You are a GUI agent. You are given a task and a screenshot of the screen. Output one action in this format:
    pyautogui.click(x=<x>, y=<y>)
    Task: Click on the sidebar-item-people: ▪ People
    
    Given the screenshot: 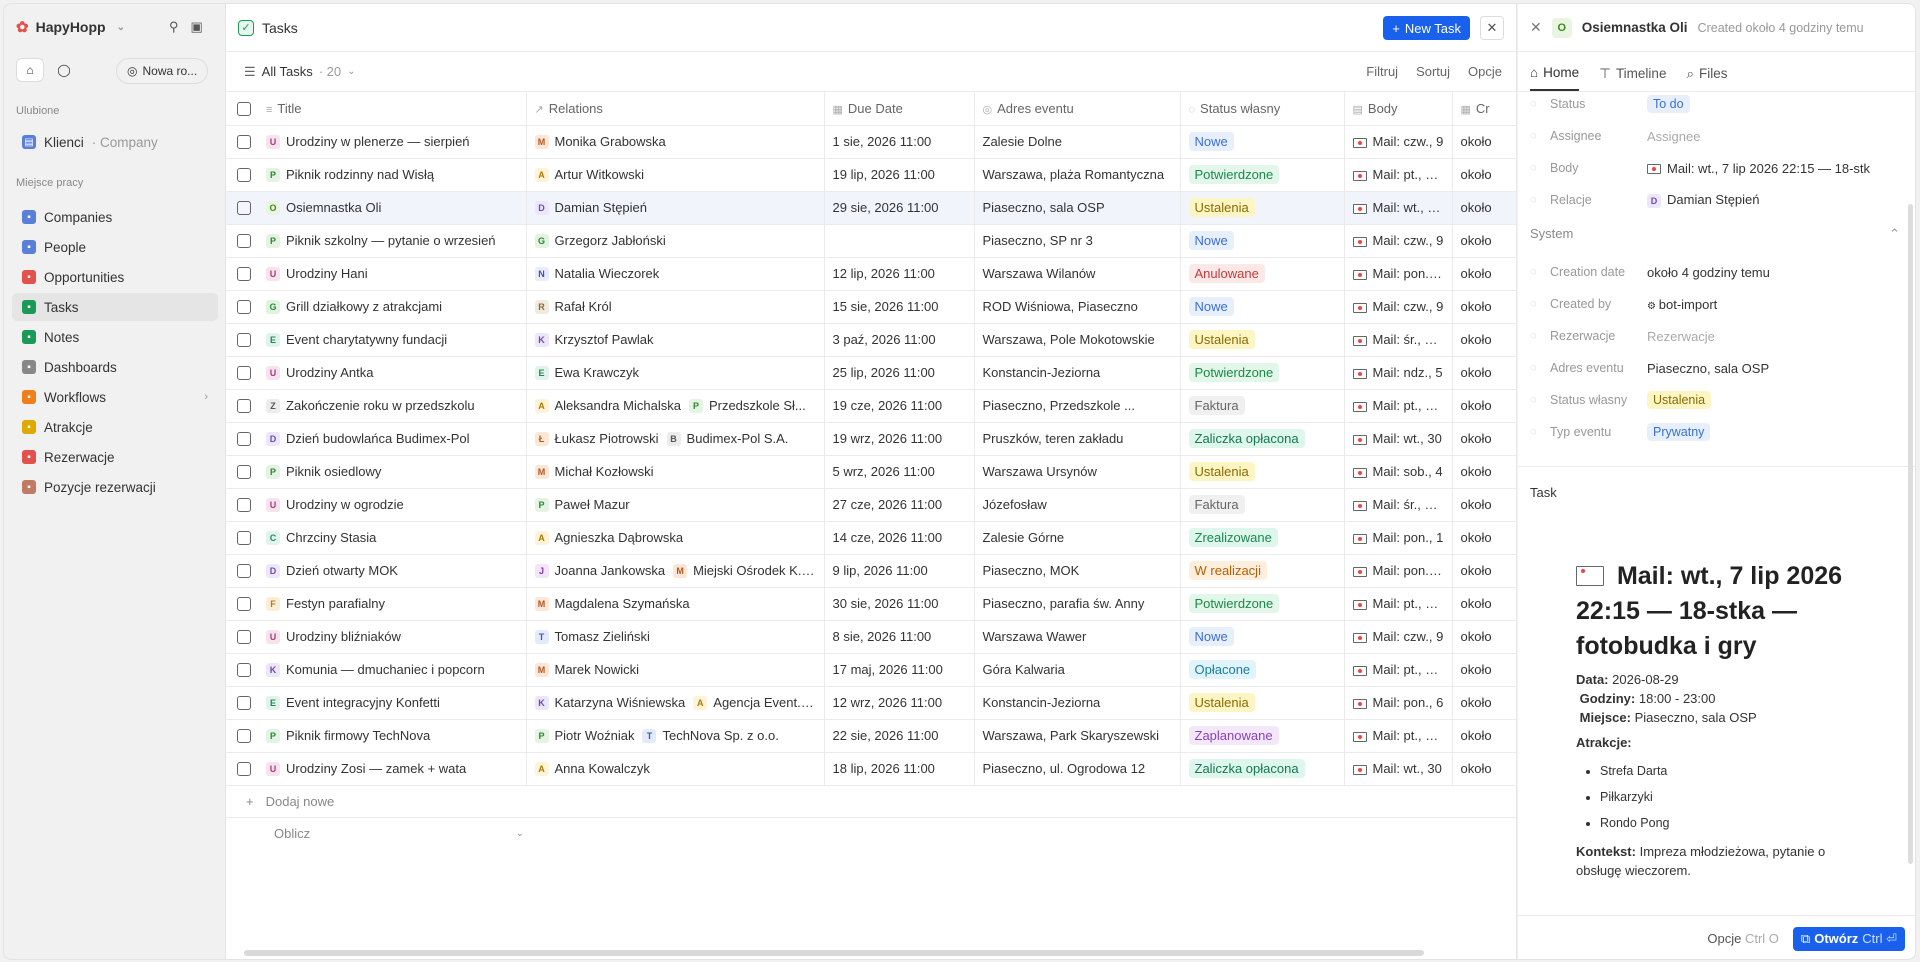 What is the action you would take?
    pyautogui.click(x=115, y=247)
    